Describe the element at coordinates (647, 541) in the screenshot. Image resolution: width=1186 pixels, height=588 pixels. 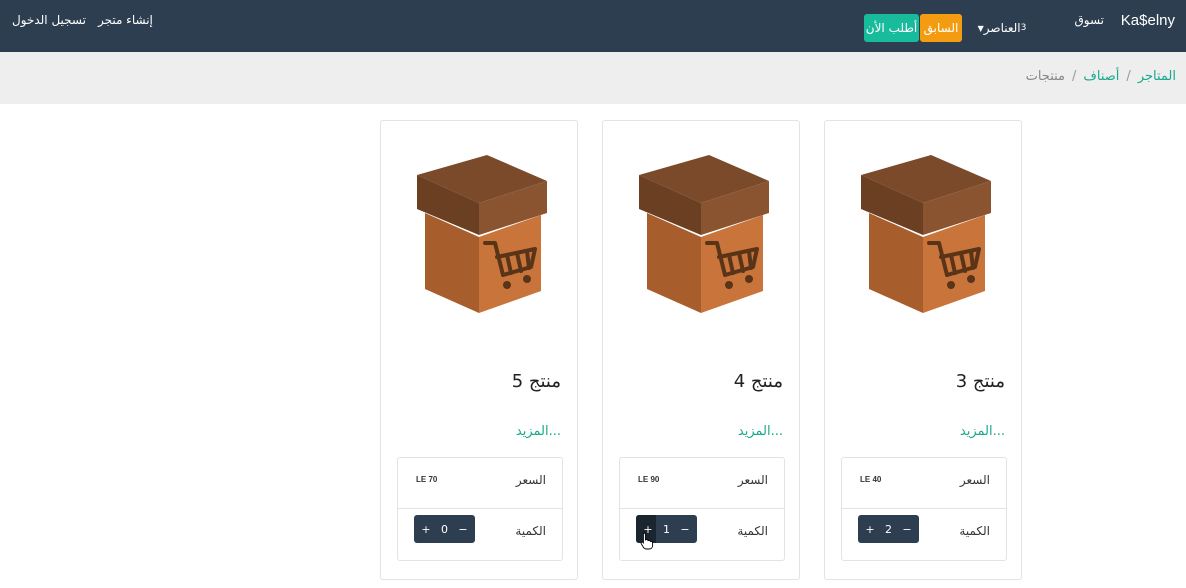
I see `hand-cursor-icon` at that location.